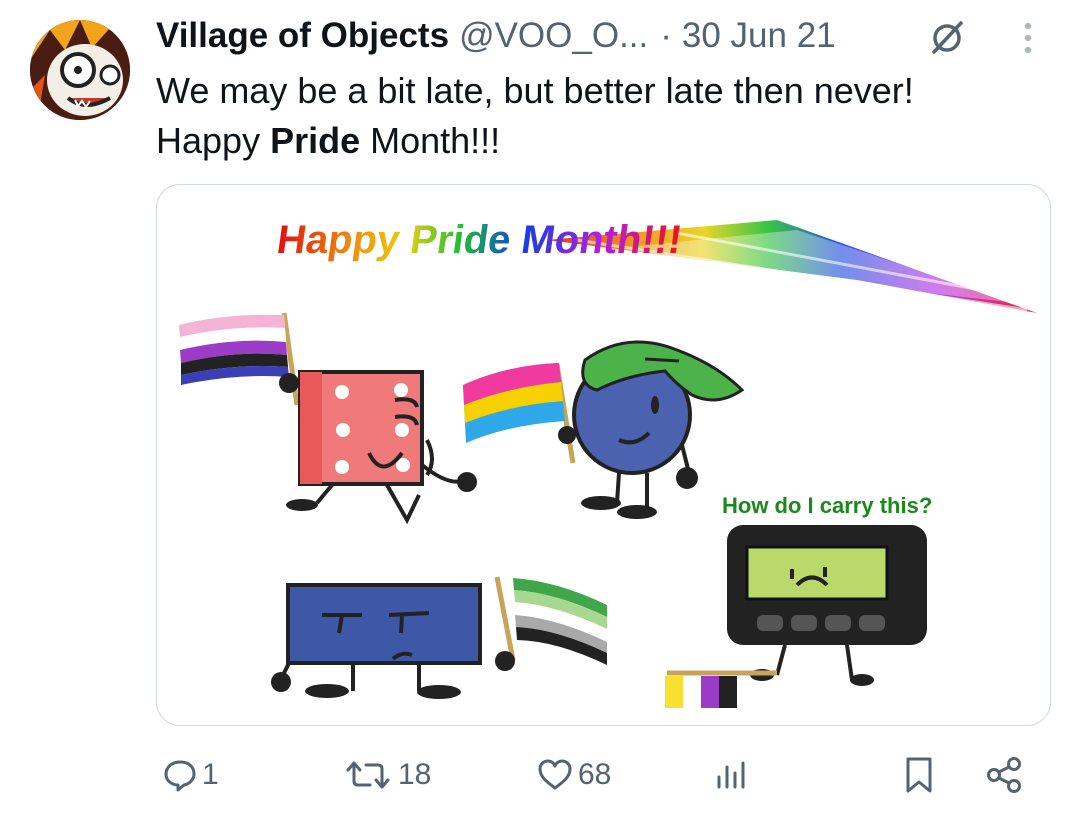  I want to click on reply-button: 1, so click(190, 775).